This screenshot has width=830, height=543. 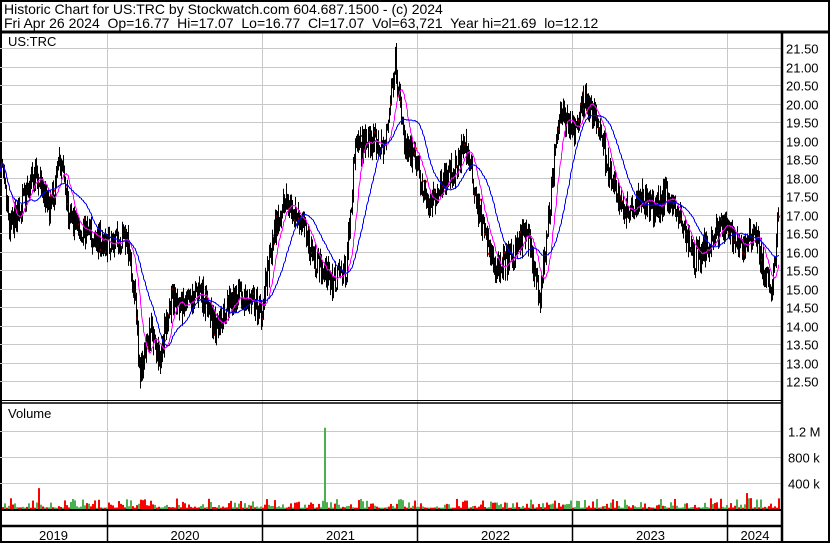 What do you see at coordinates (802, 105) in the screenshot?
I see `price-tick-label: 20.00` at bounding box center [802, 105].